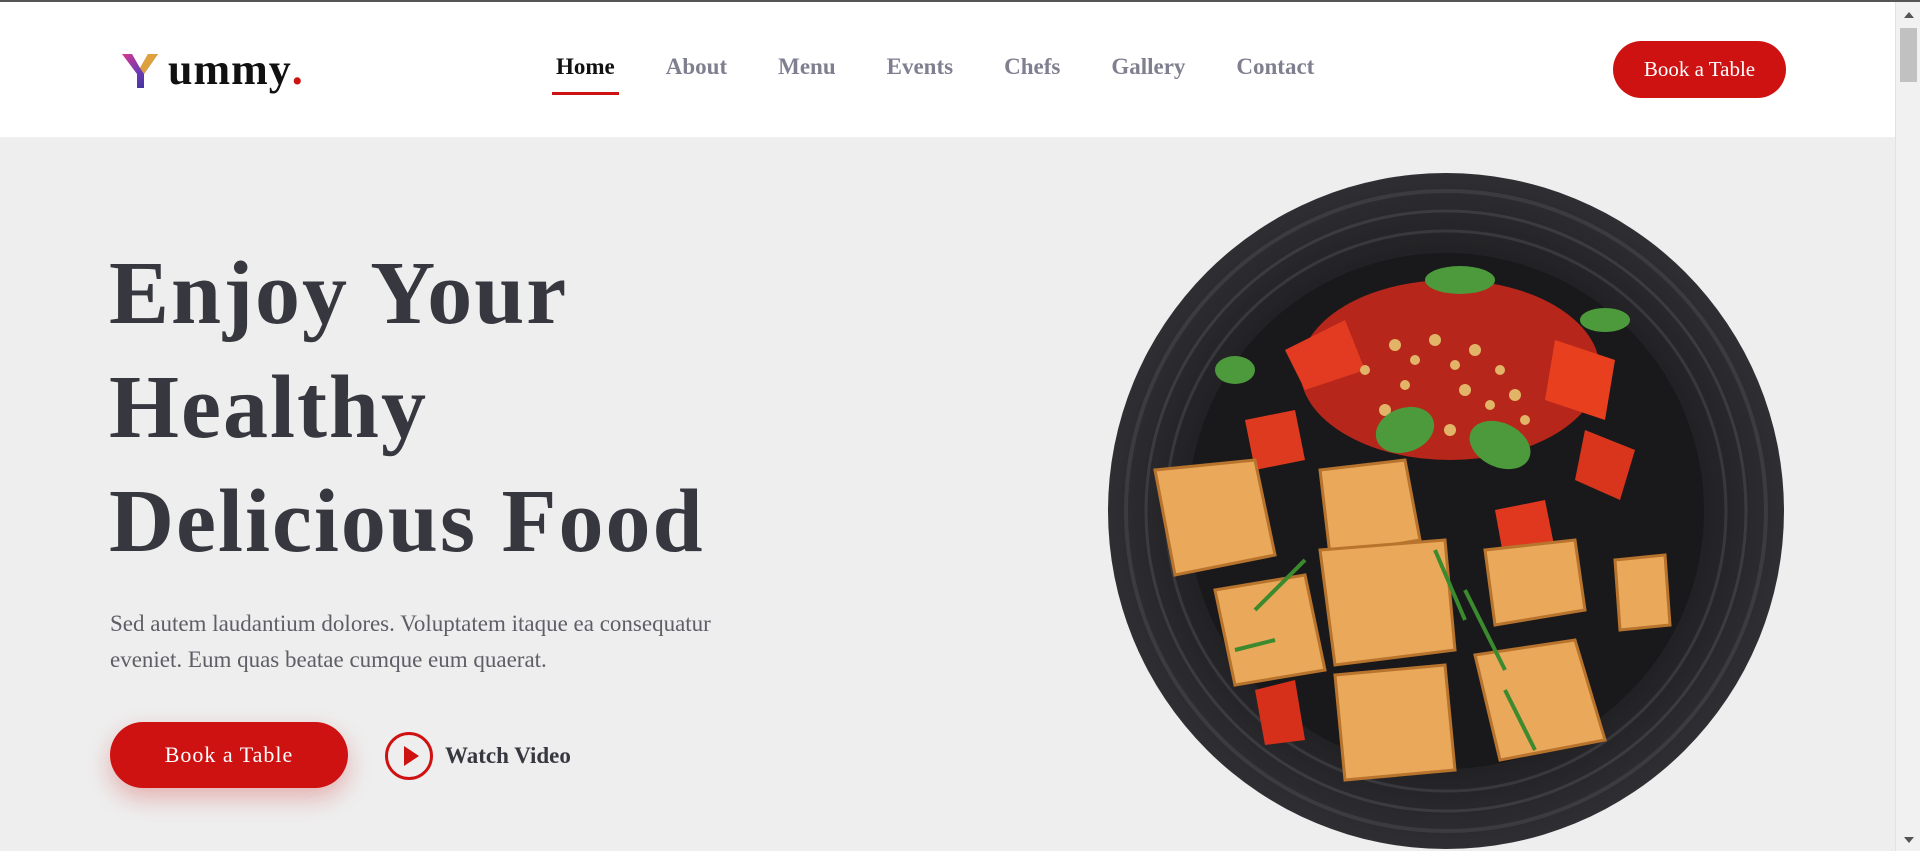  I want to click on hero-title-line-3: Delicious Food, so click(407, 521).